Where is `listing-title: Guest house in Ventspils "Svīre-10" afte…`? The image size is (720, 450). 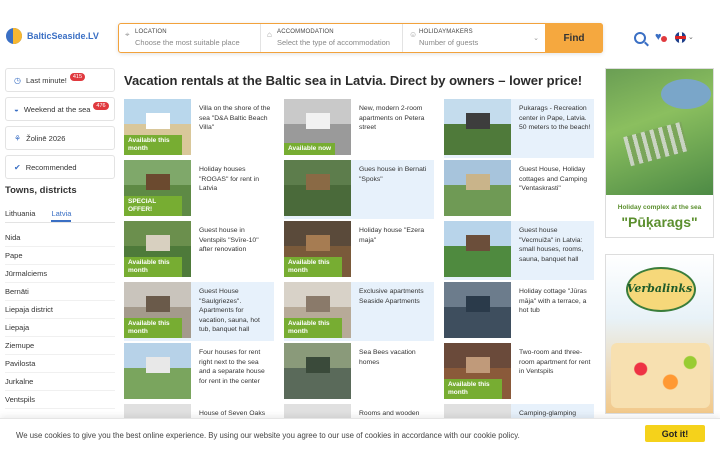
listing-title: Guest house in Ventspils "Svīre-10" afte… is located at coordinates (235, 240).